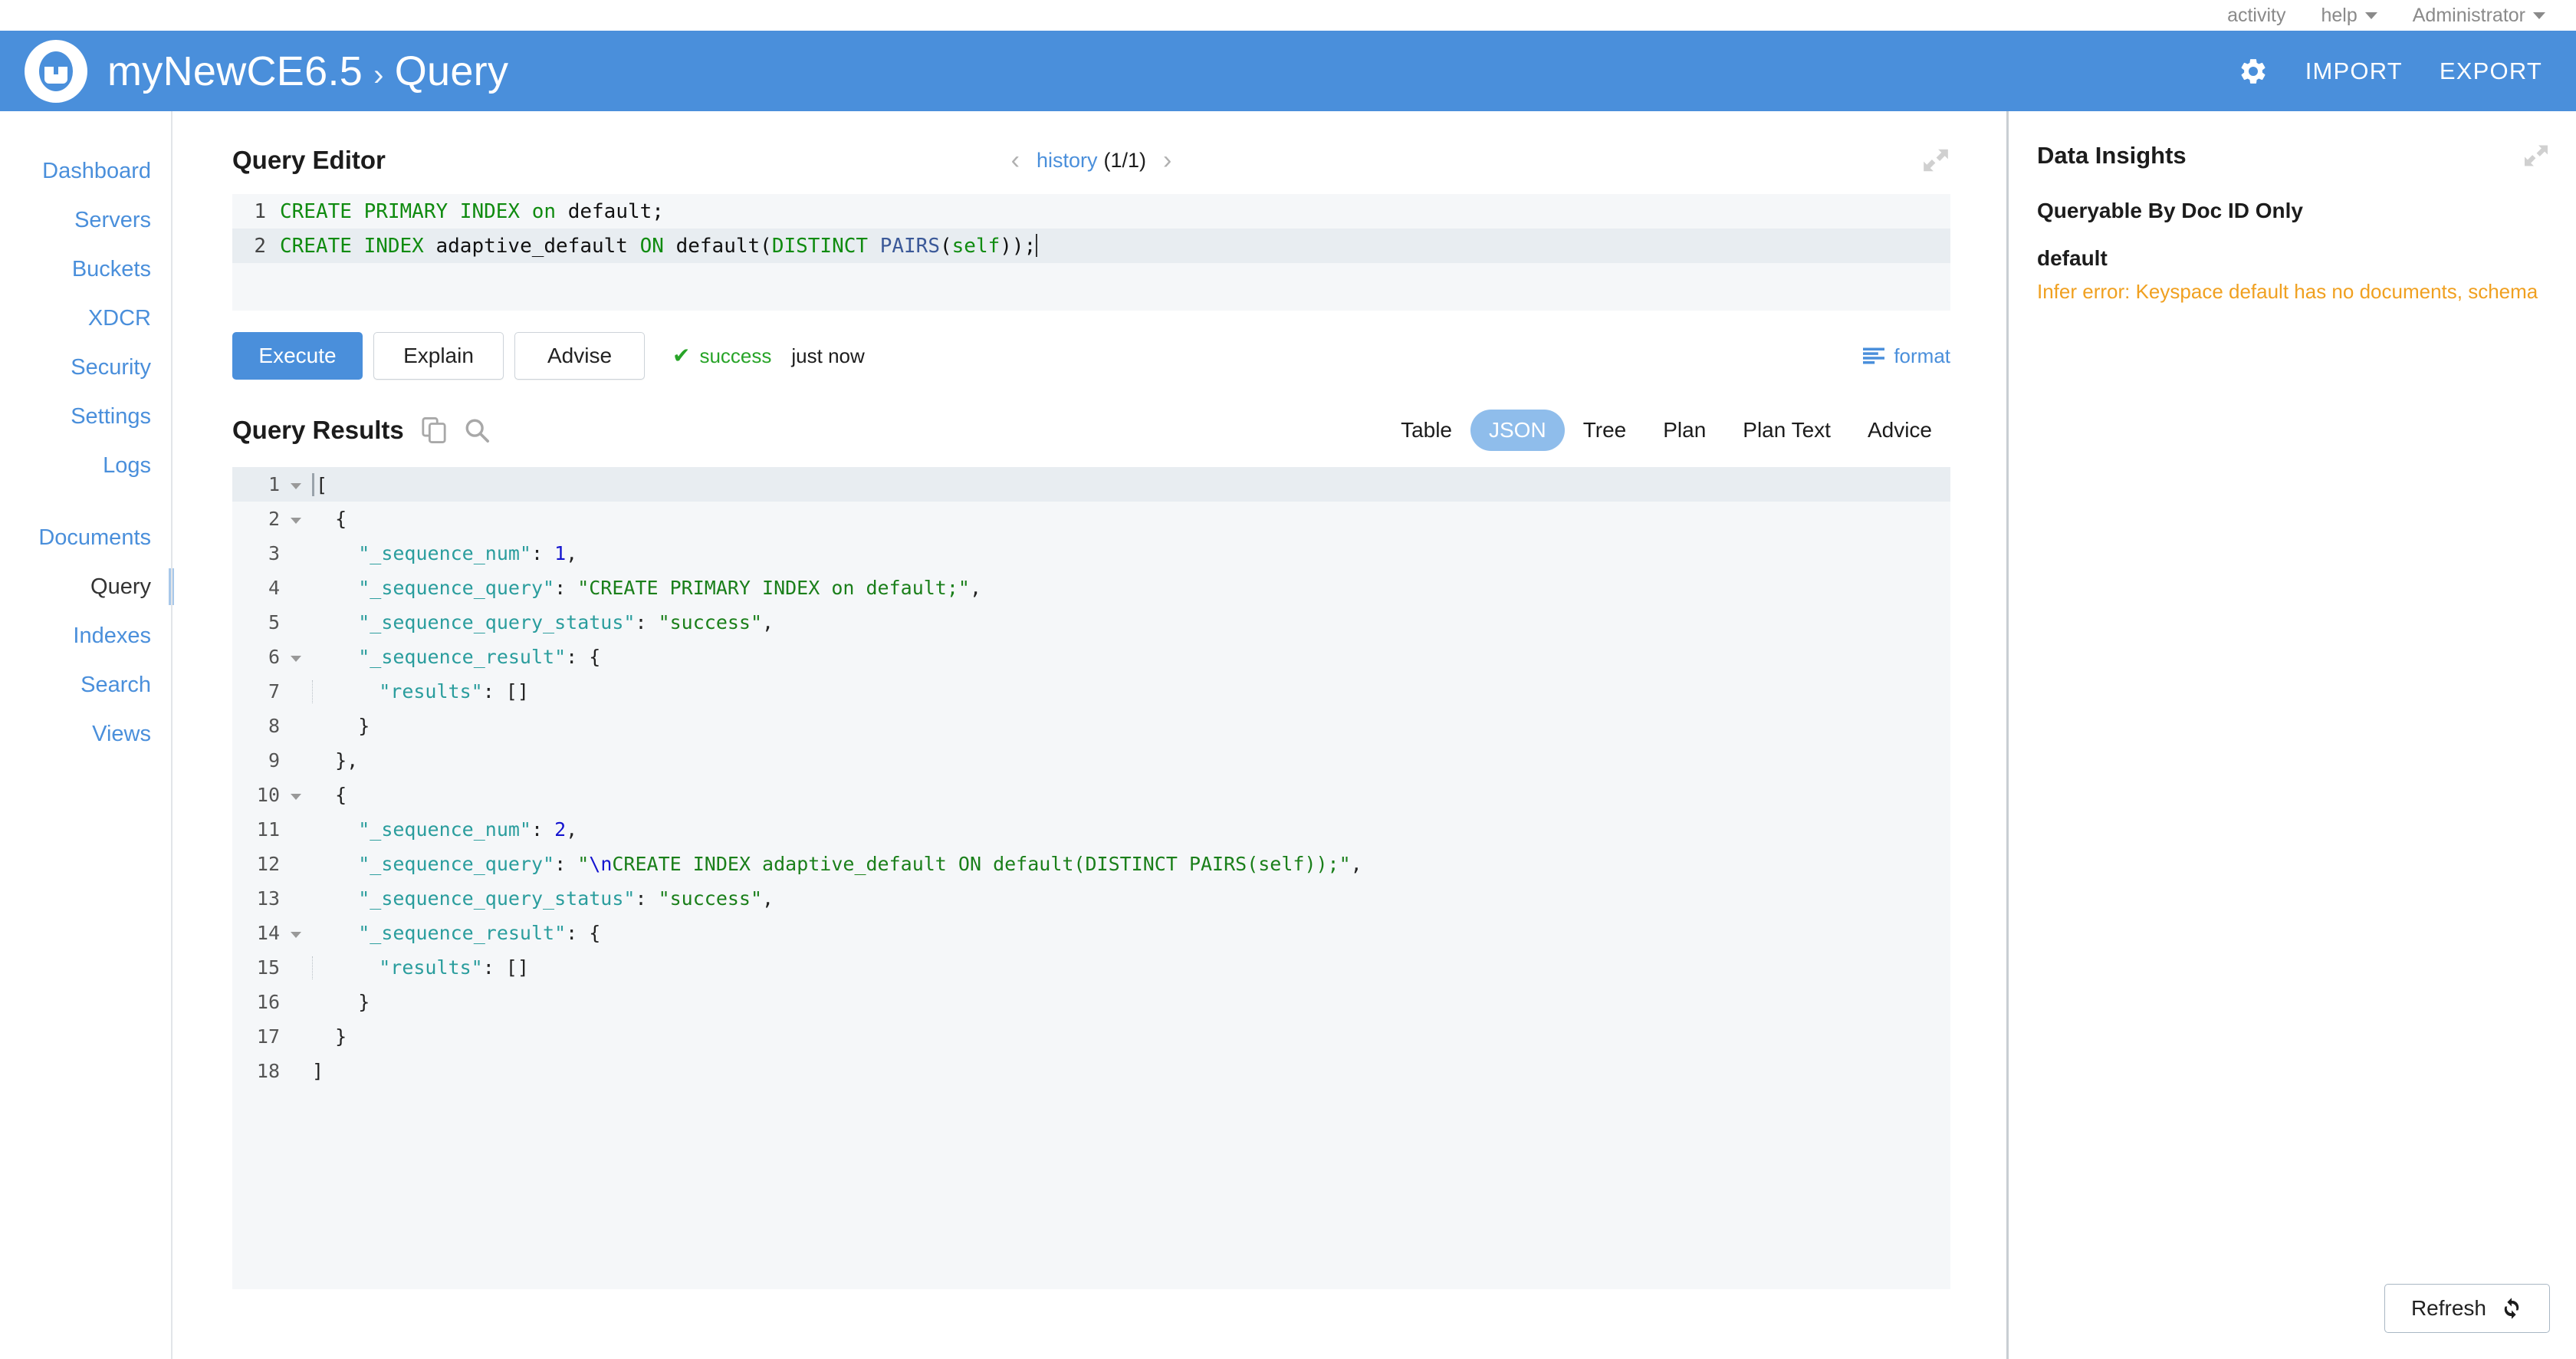  I want to click on editor-line: 1 CREATE PRIMARY INDEX on default;, so click(1091, 211).